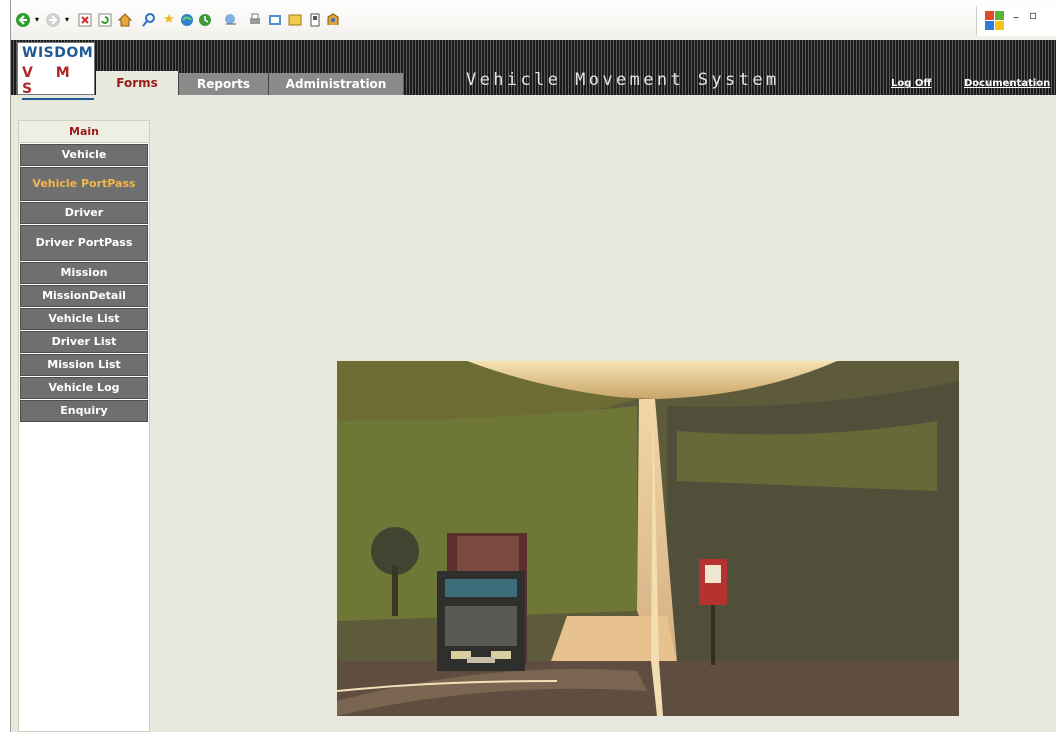 The width and height of the screenshot is (1056, 732). What do you see at coordinates (255, 20) in the screenshot?
I see `print-icon` at bounding box center [255, 20].